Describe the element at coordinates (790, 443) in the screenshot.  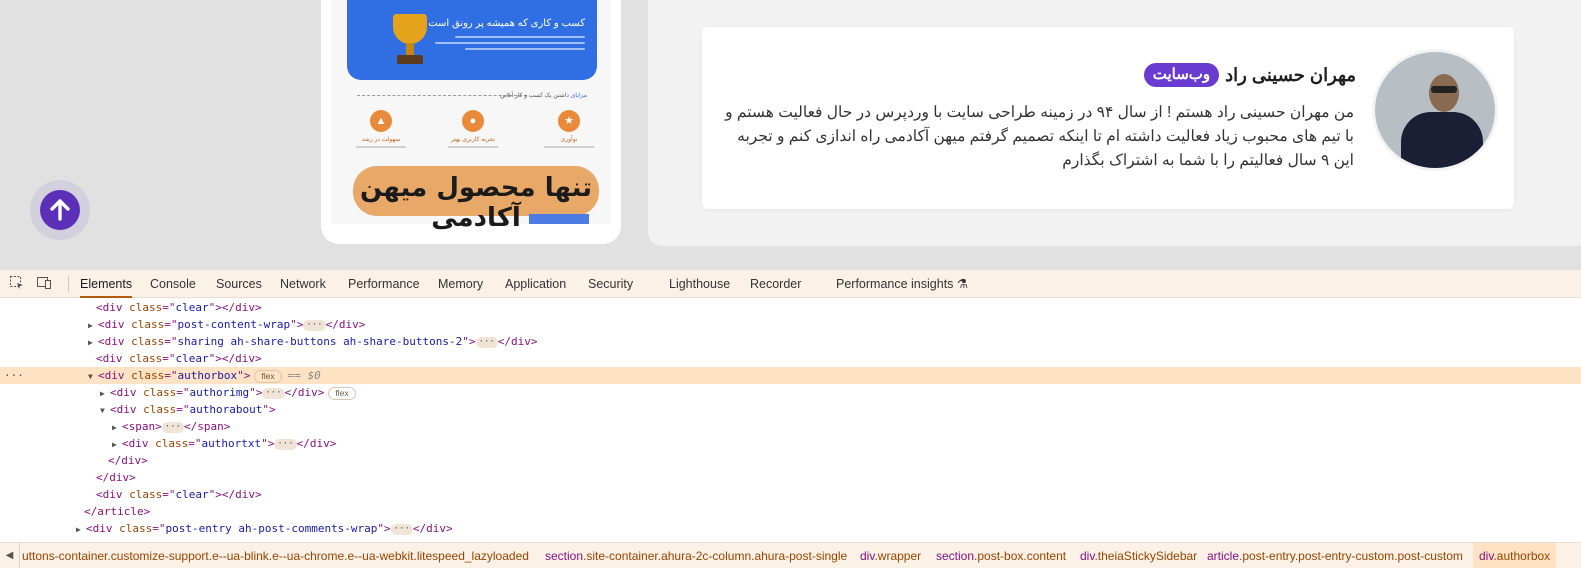
I see `dom-node: ▶ <div class="authortxt"> ··· </div>` at that location.